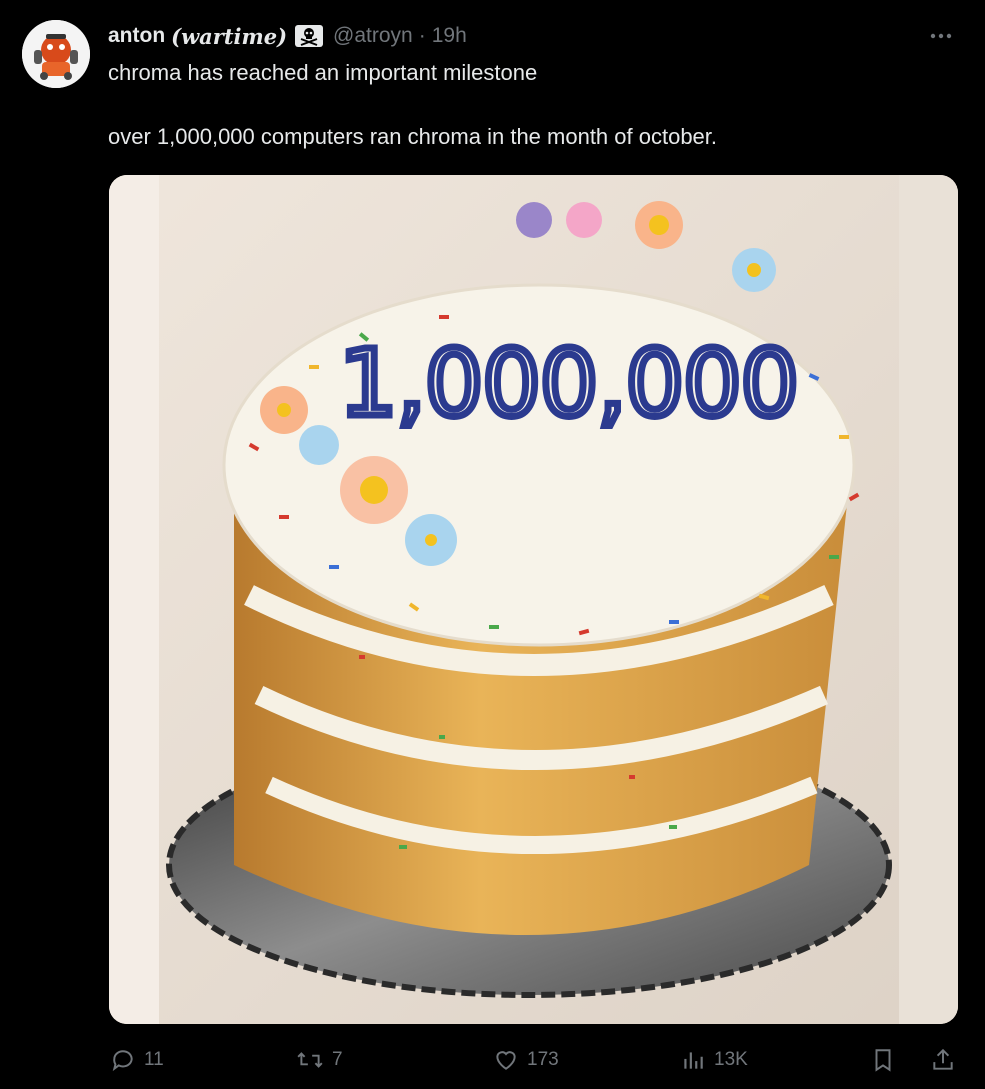  I want to click on reply-button: 11, so click(137, 1060).